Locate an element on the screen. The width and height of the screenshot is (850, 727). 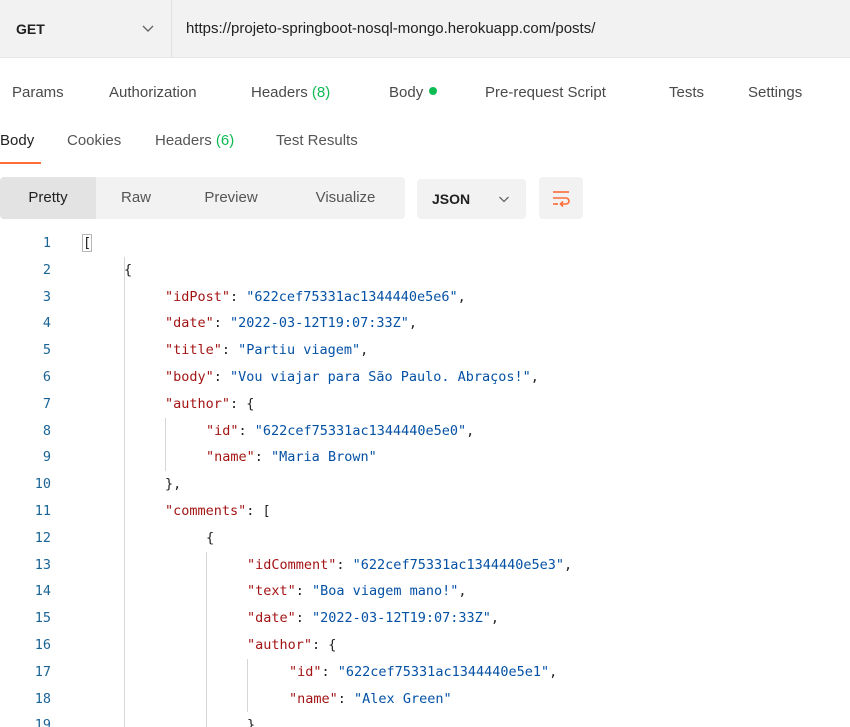
code-text: "idPost": "622cef75331ac1344440e5e6", is located at coordinates (315, 297).